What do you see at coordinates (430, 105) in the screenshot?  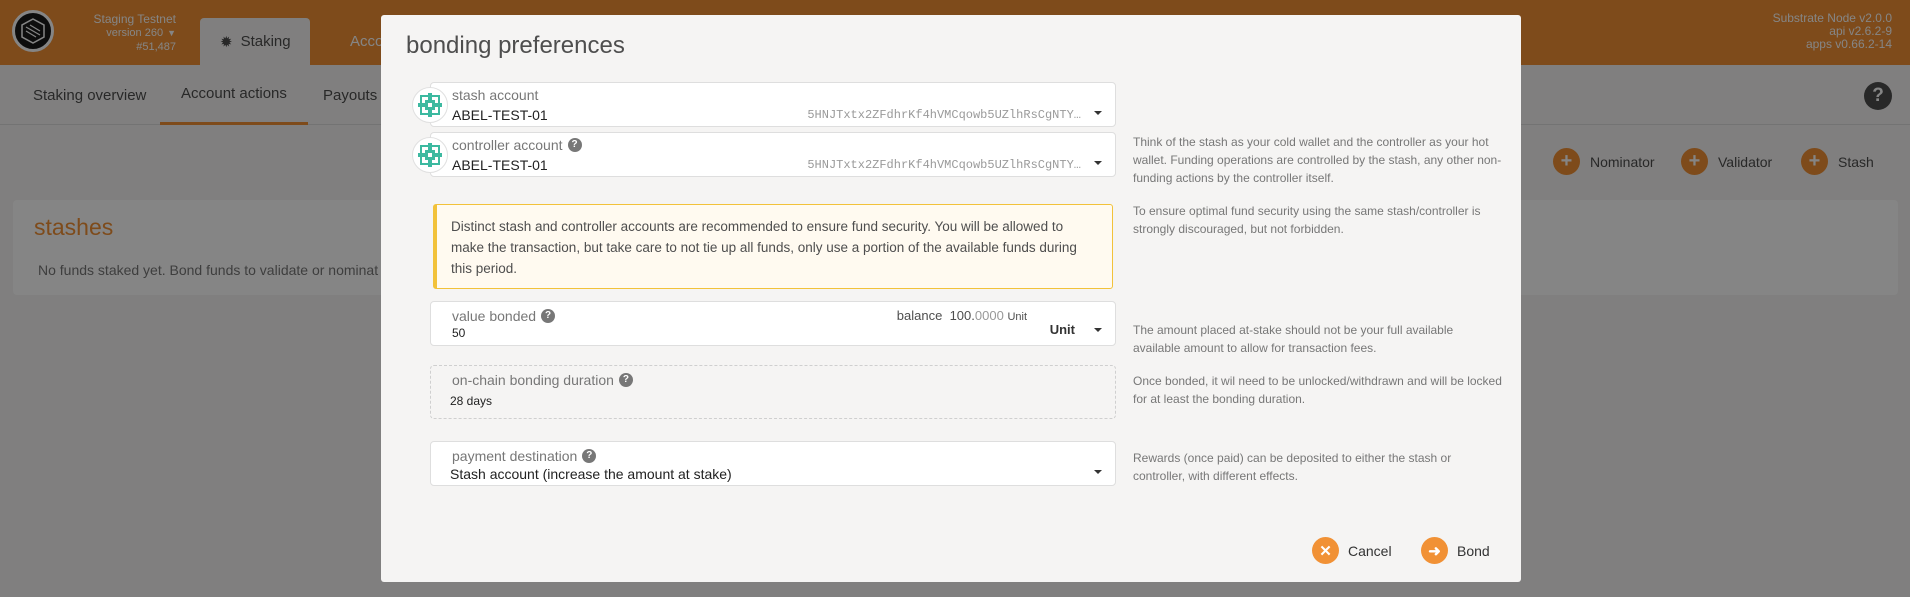 I see `stash-identicon-icon` at bounding box center [430, 105].